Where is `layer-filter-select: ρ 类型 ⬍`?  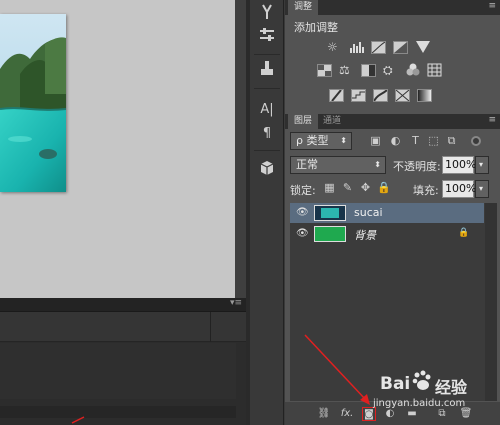
layer-filter-select: ρ 类型 ⬍ is located at coordinates (321, 141).